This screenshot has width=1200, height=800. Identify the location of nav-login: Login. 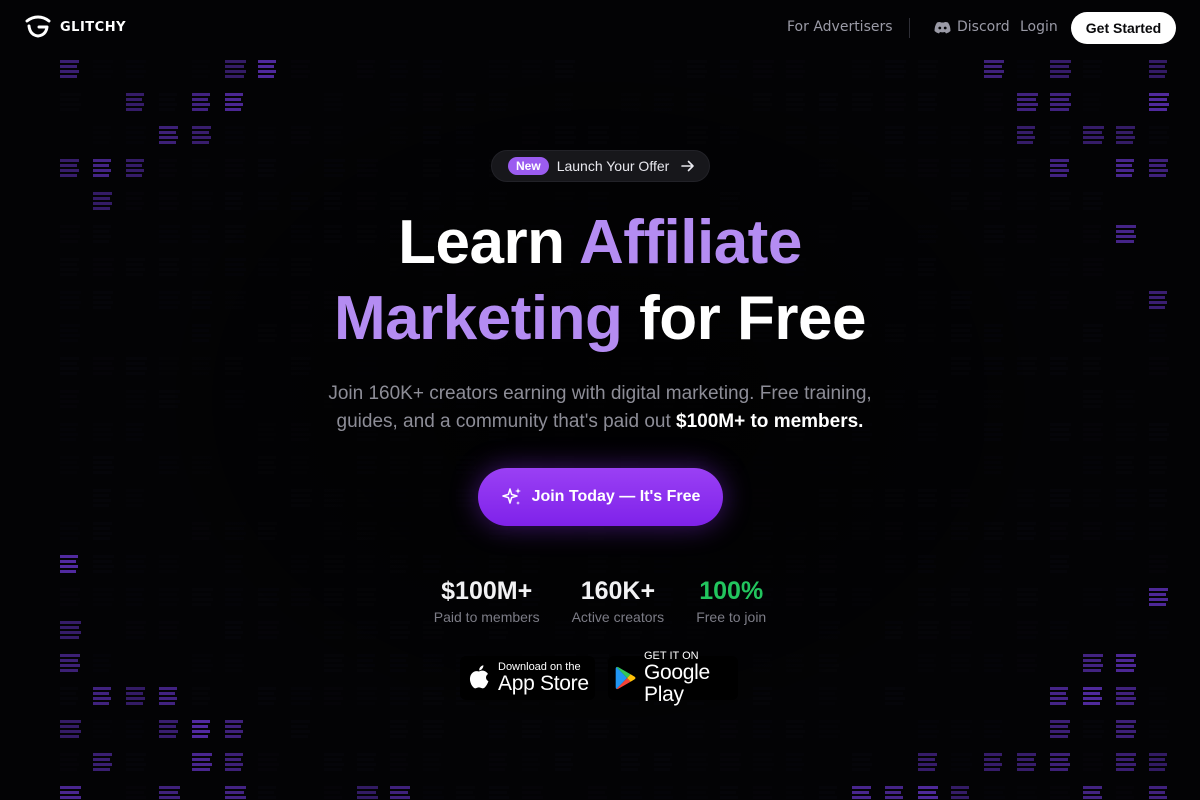
(1039, 27).